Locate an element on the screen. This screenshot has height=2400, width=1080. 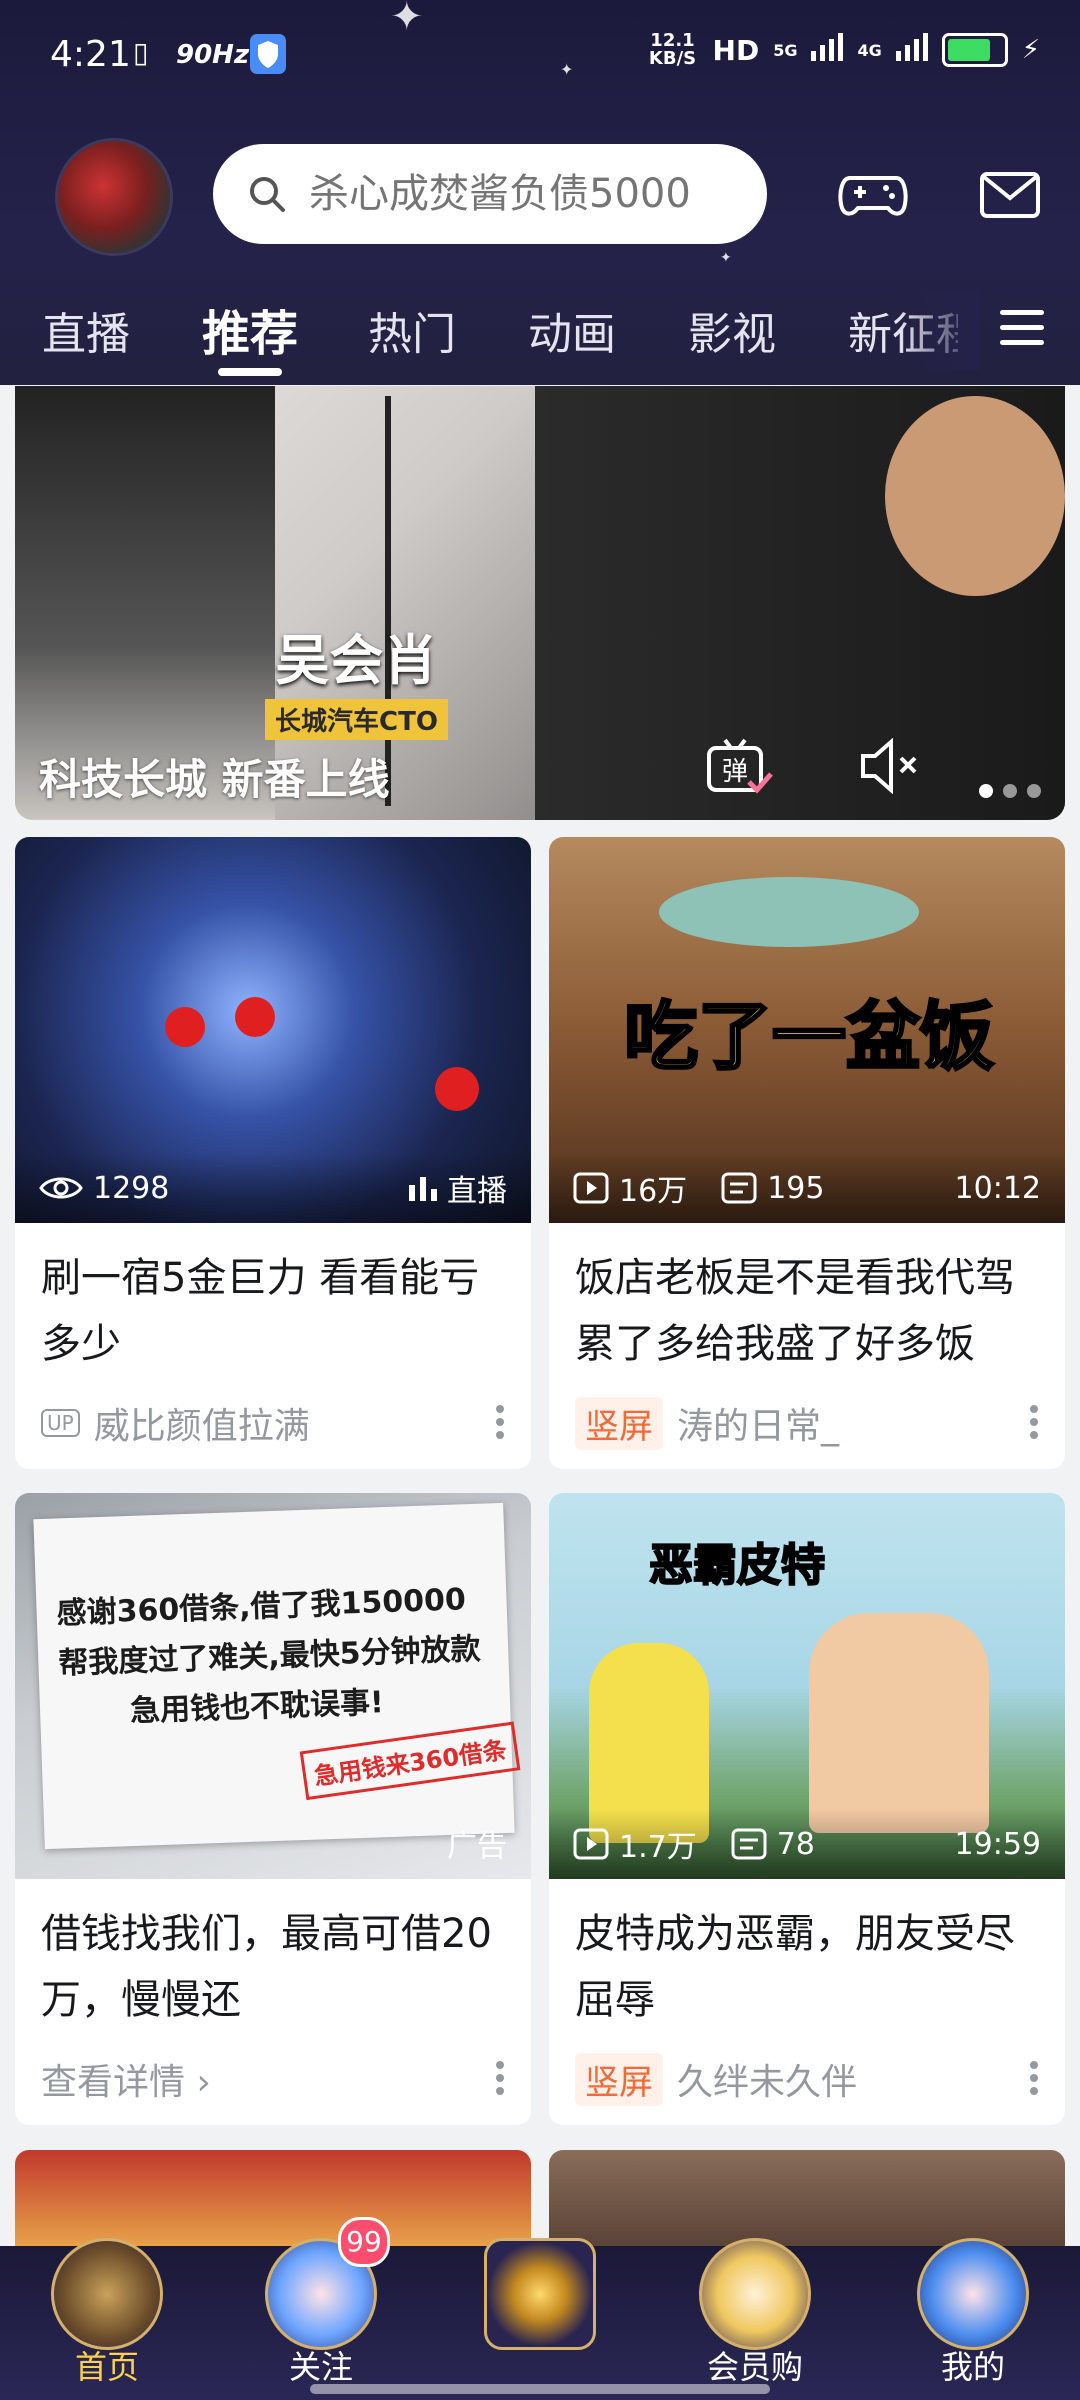
tab-live: 直播 is located at coordinates (86, 330).